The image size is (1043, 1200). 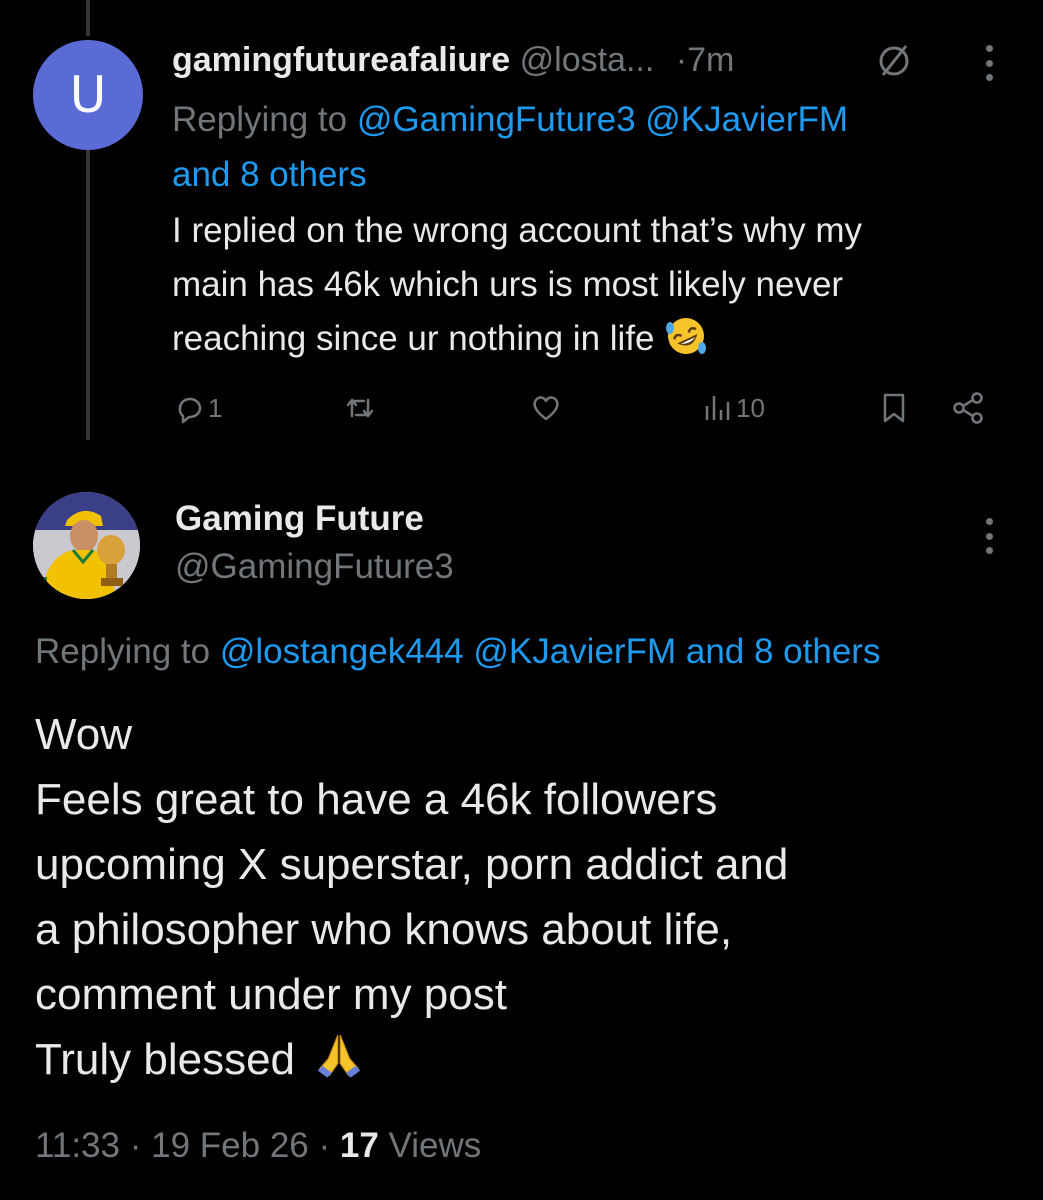 What do you see at coordinates (384, 929) in the screenshot?
I see `text-line: a philosopher who knows about life,` at bounding box center [384, 929].